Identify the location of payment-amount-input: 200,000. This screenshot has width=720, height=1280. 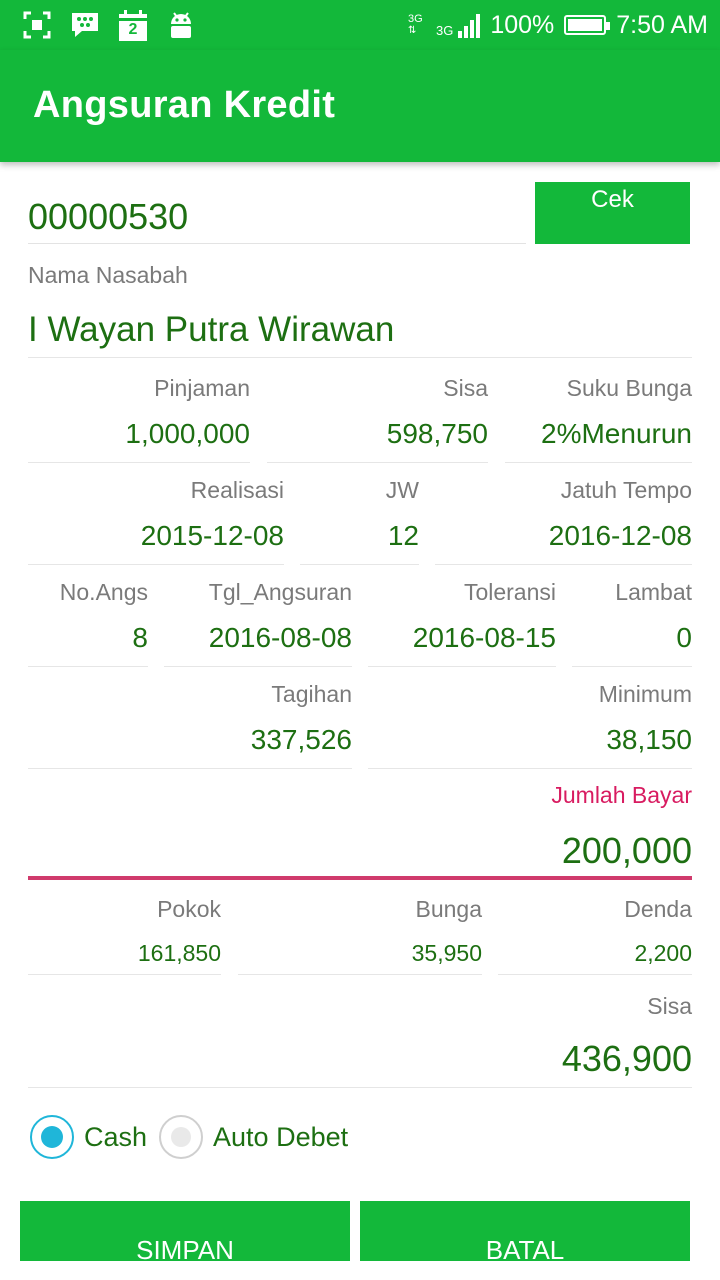
(360, 855).